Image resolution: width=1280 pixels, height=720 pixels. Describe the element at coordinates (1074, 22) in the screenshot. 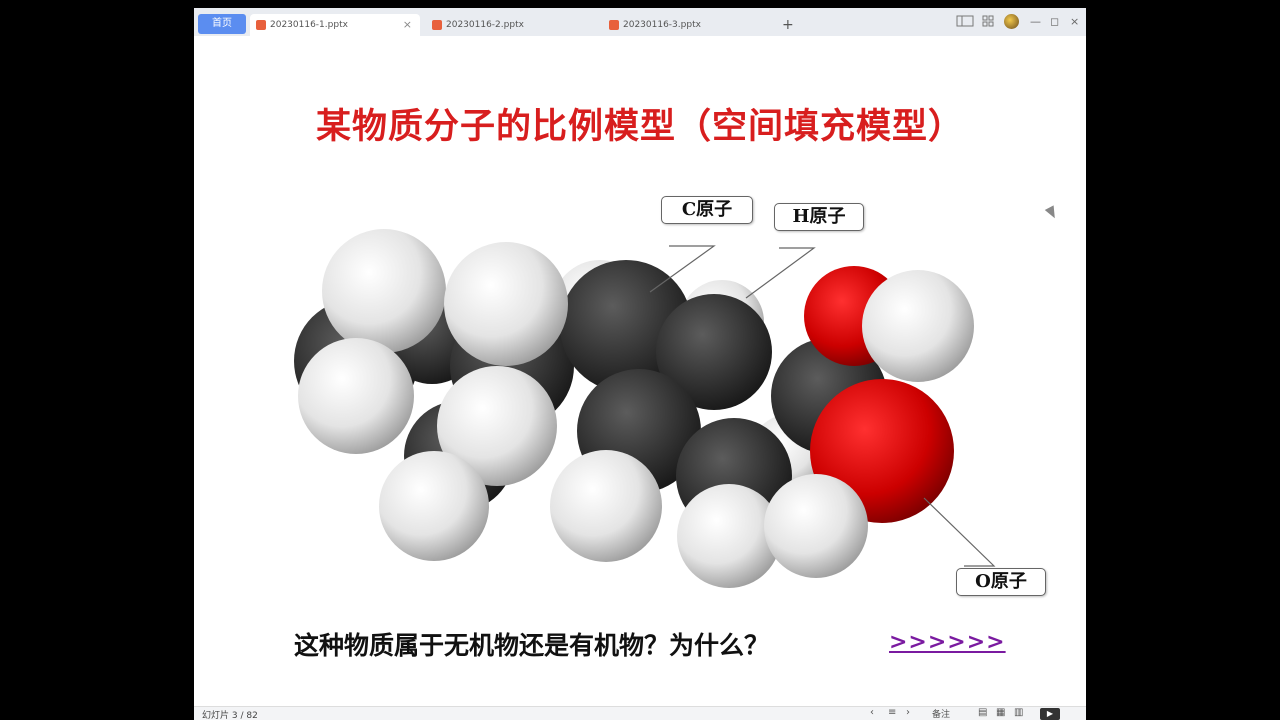

I see `close-window-button: ×` at that location.